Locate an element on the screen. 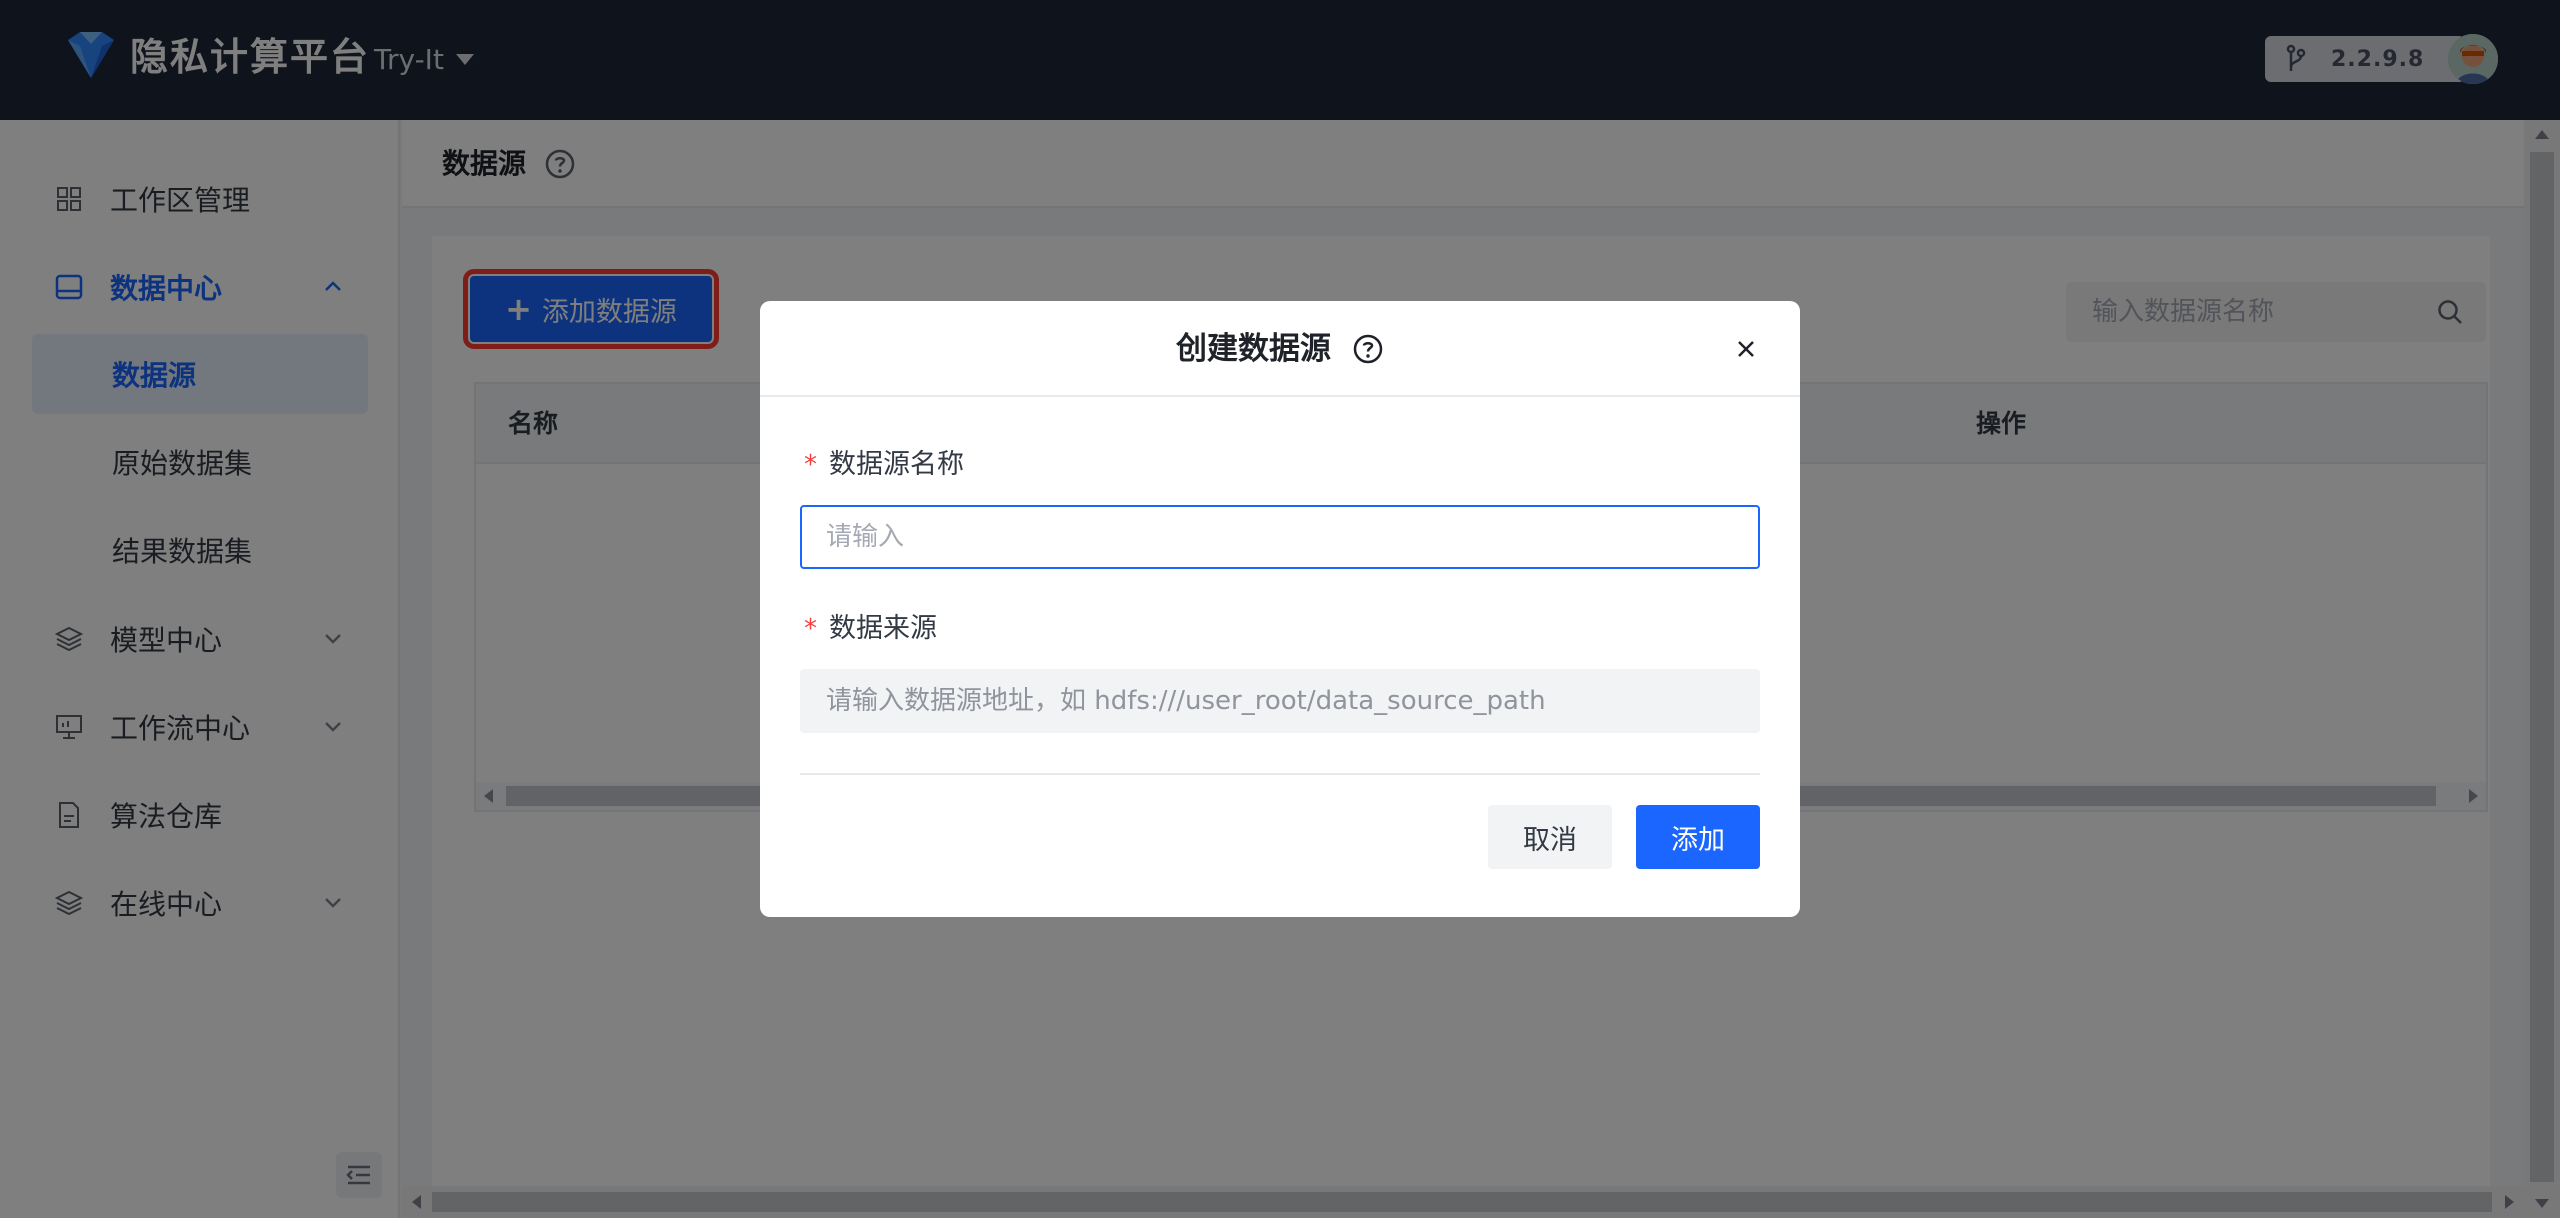  dialog-title: 创建数据源 is located at coordinates (1253, 349).